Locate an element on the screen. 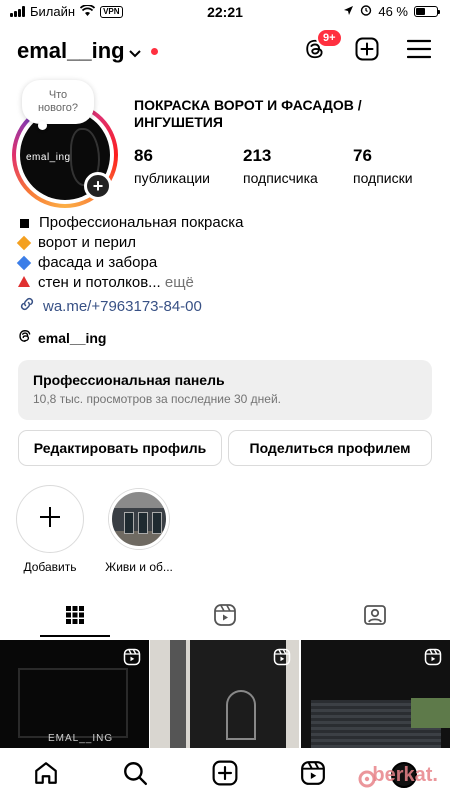 The image size is (450, 800). link-text: wa.me/+7963173-84-00 is located at coordinates (122, 306).